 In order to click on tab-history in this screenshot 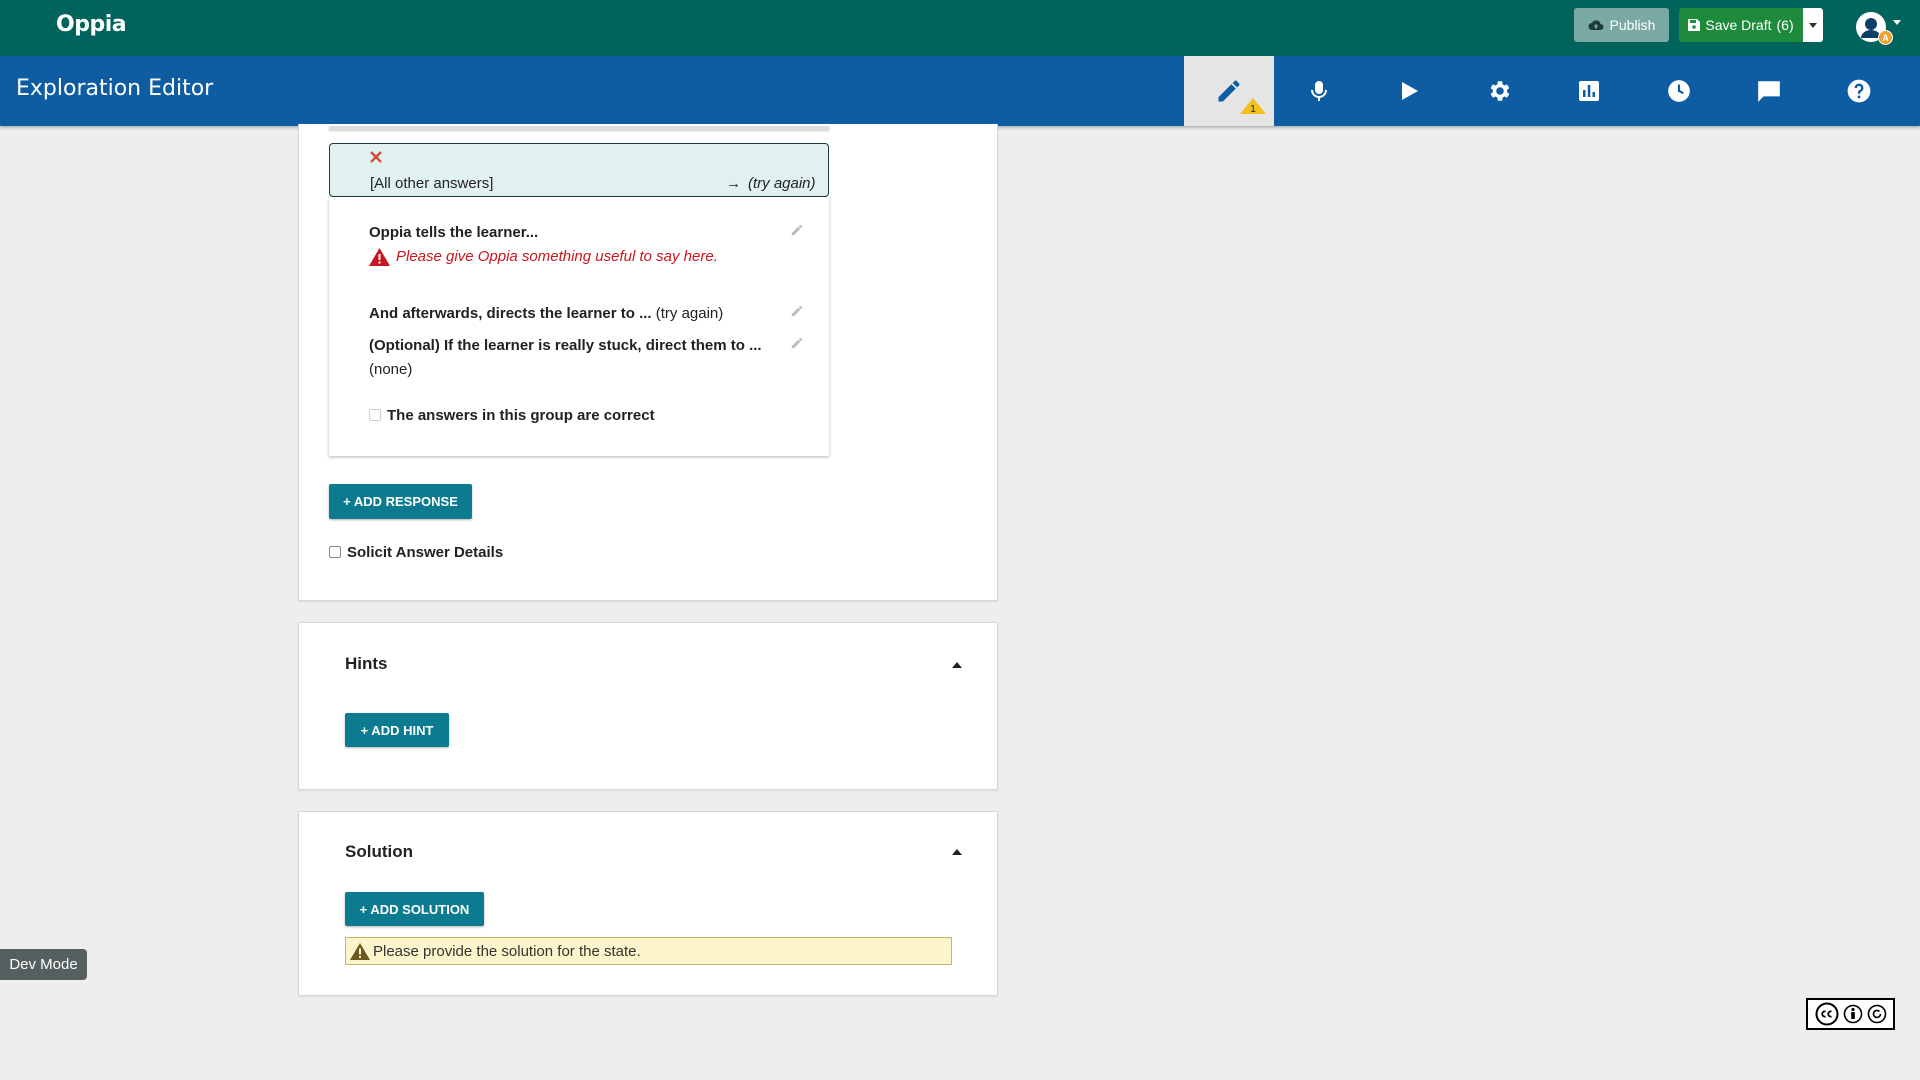, I will do `click(1679, 91)`.